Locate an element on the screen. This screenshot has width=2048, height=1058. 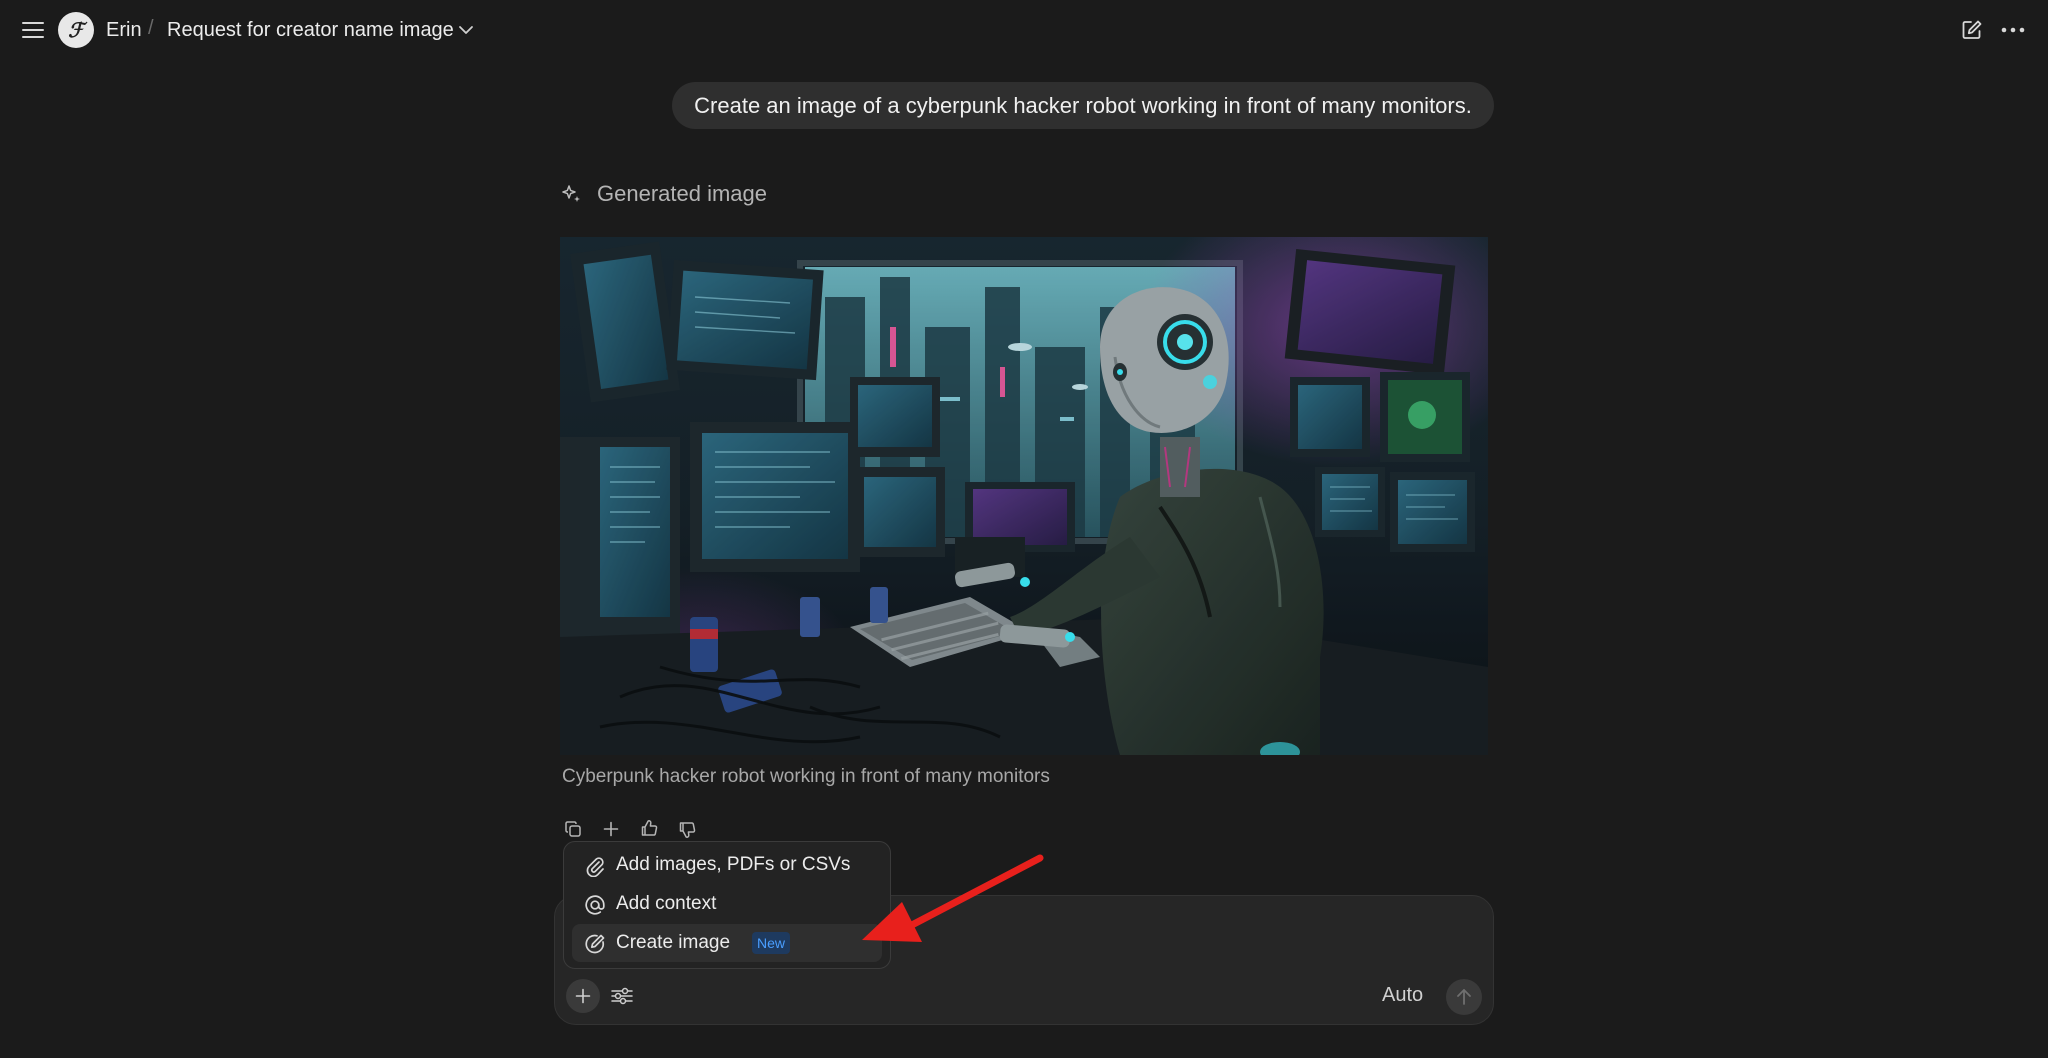
thumbs-up-button is located at coordinates (649, 828).